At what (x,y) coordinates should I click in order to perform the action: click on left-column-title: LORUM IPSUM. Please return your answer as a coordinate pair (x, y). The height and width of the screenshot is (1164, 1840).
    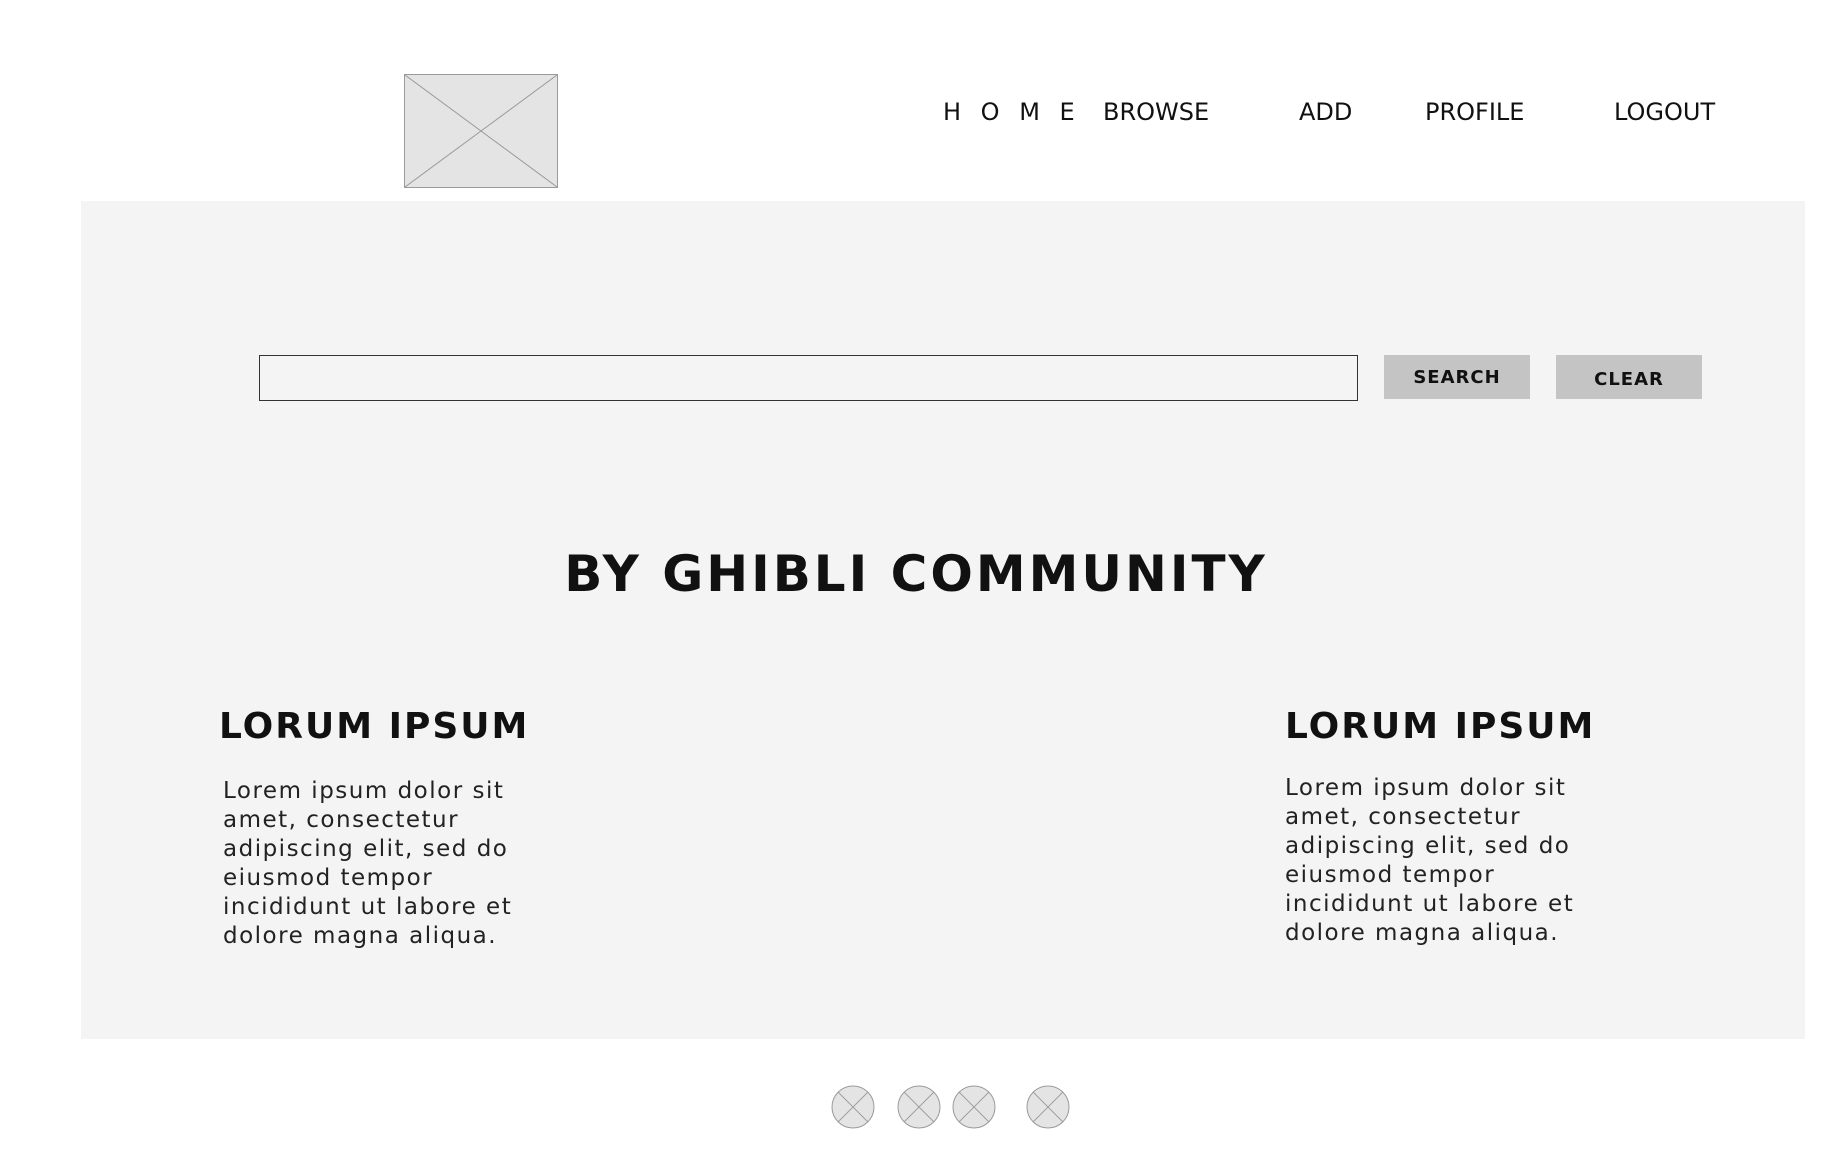
    Looking at the image, I should click on (374, 726).